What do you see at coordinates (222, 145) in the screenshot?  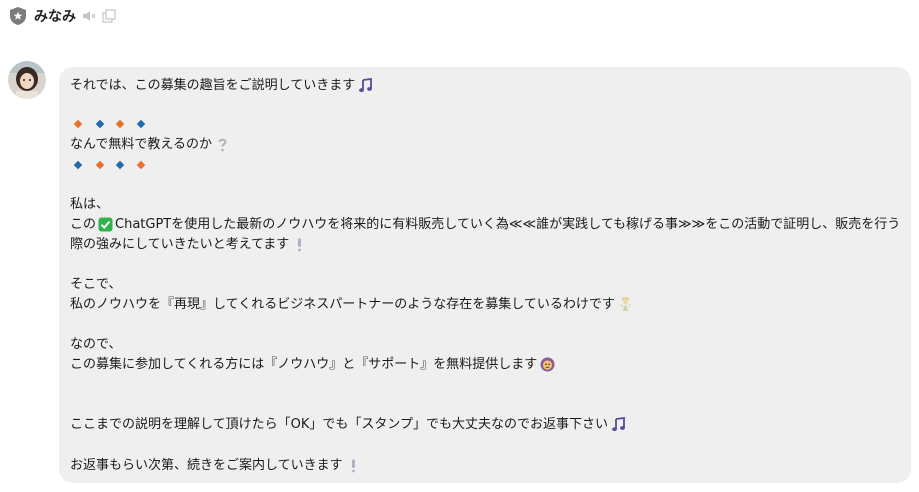 I see `question-mark-icon` at bounding box center [222, 145].